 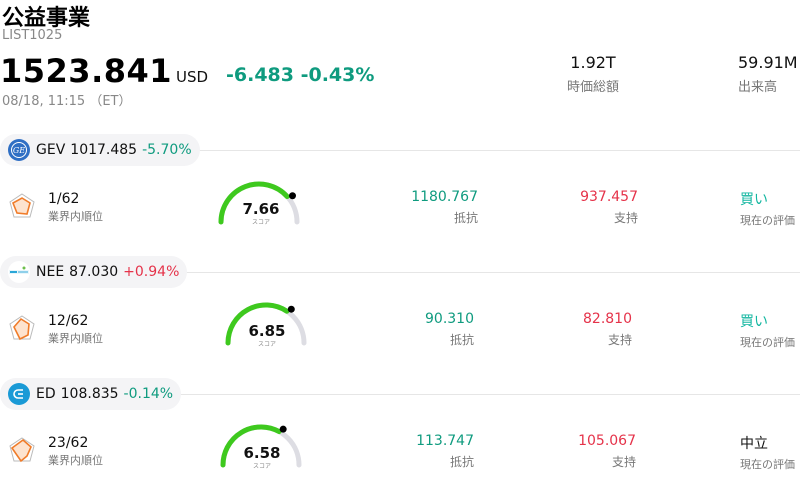 I want to click on stock-price: 1017.485, so click(x=104, y=150).